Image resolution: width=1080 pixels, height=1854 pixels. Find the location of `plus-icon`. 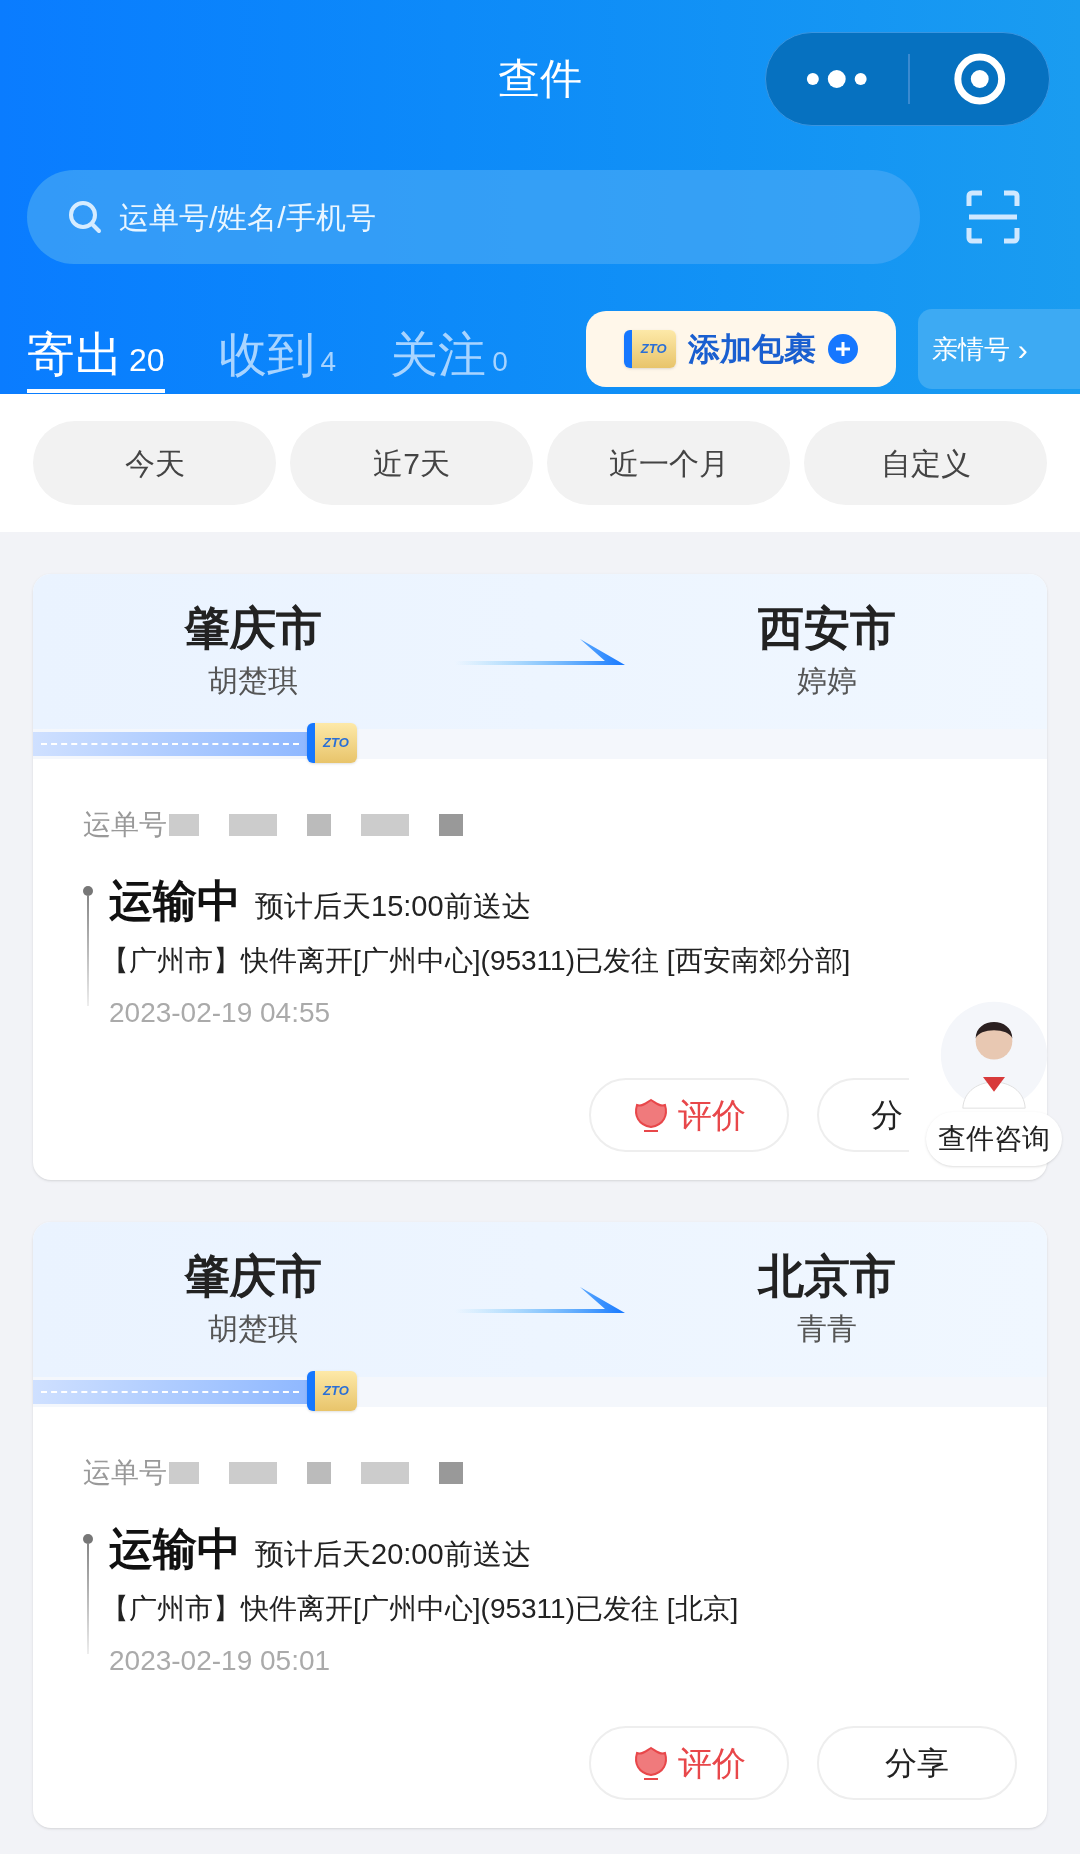

plus-icon is located at coordinates (842, 349).